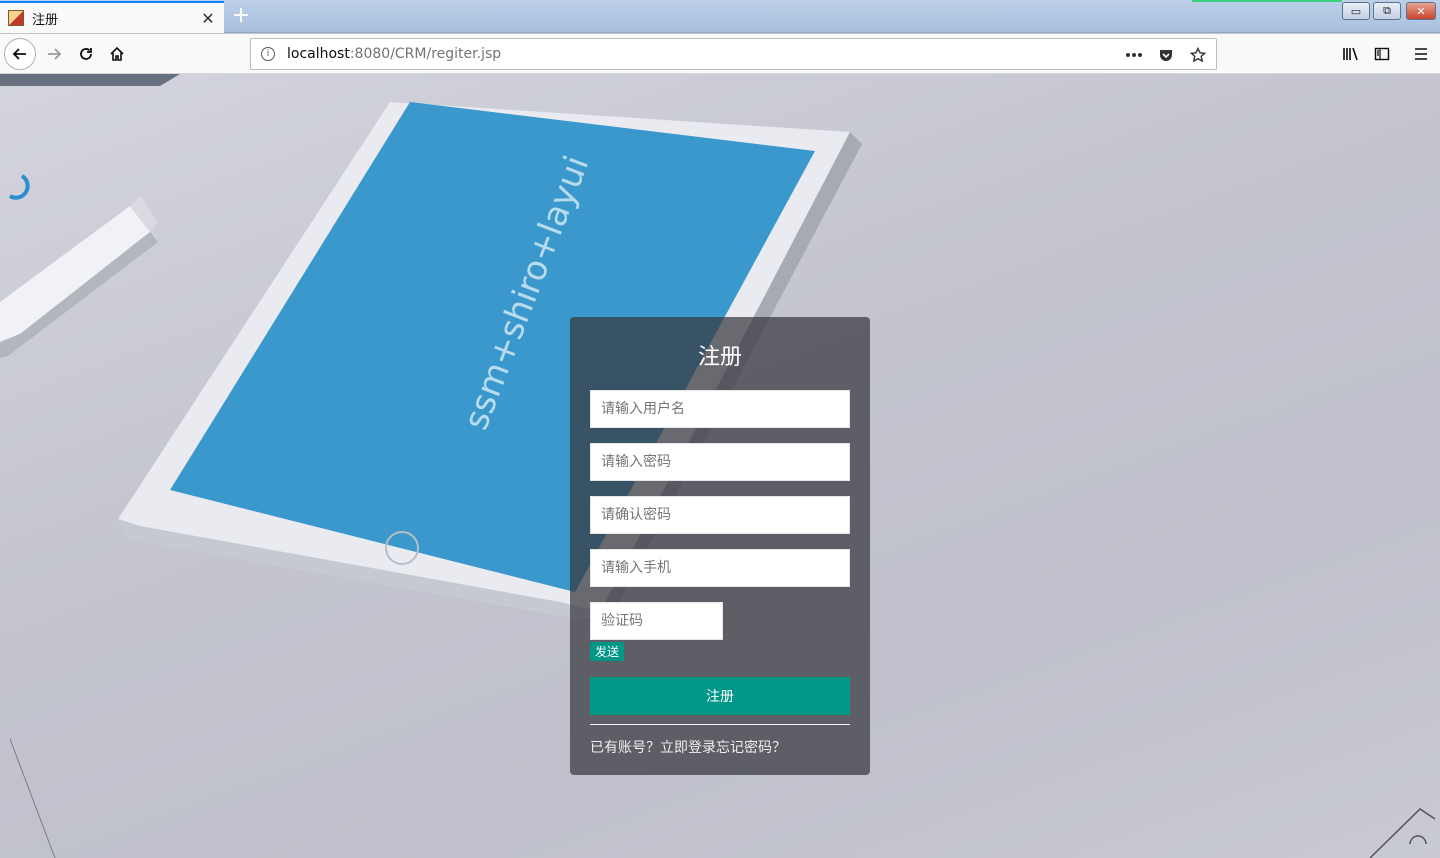  Describe the element at coordinates (720, 696) in the screenshot. I see `register-button: 注册` at that location.